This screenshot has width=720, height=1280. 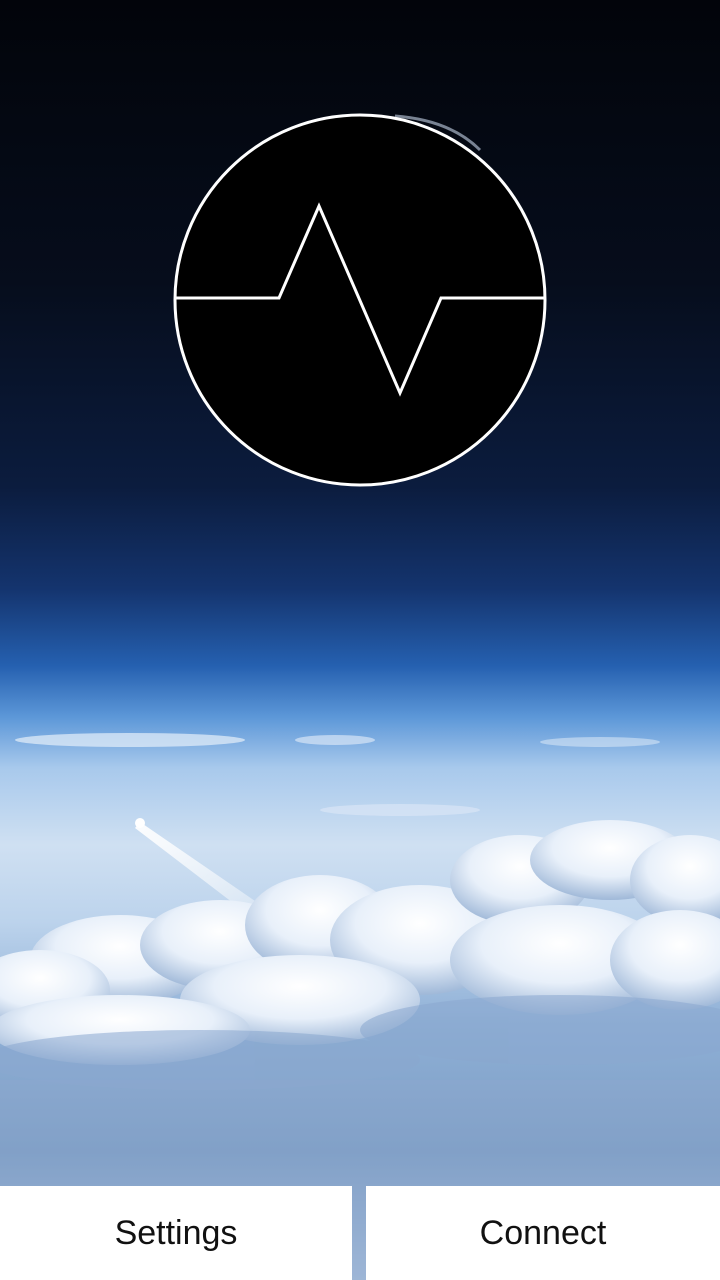 What do you see at coordinates (360, 1233) in the screenshot?
I see `bottom-action-bar: Settings Connect` at bounding box center [360, 1233].